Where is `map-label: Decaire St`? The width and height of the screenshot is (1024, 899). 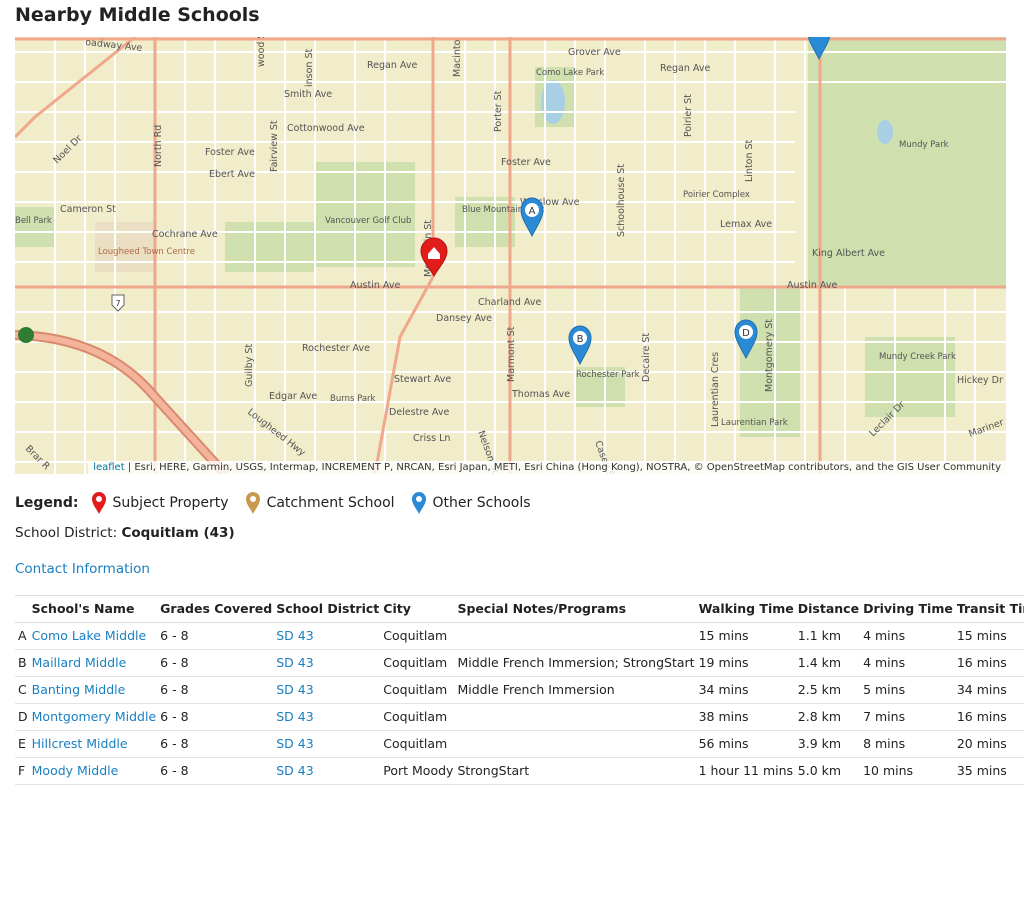
map-label: Decaire St is located at coordinates (646, 357).